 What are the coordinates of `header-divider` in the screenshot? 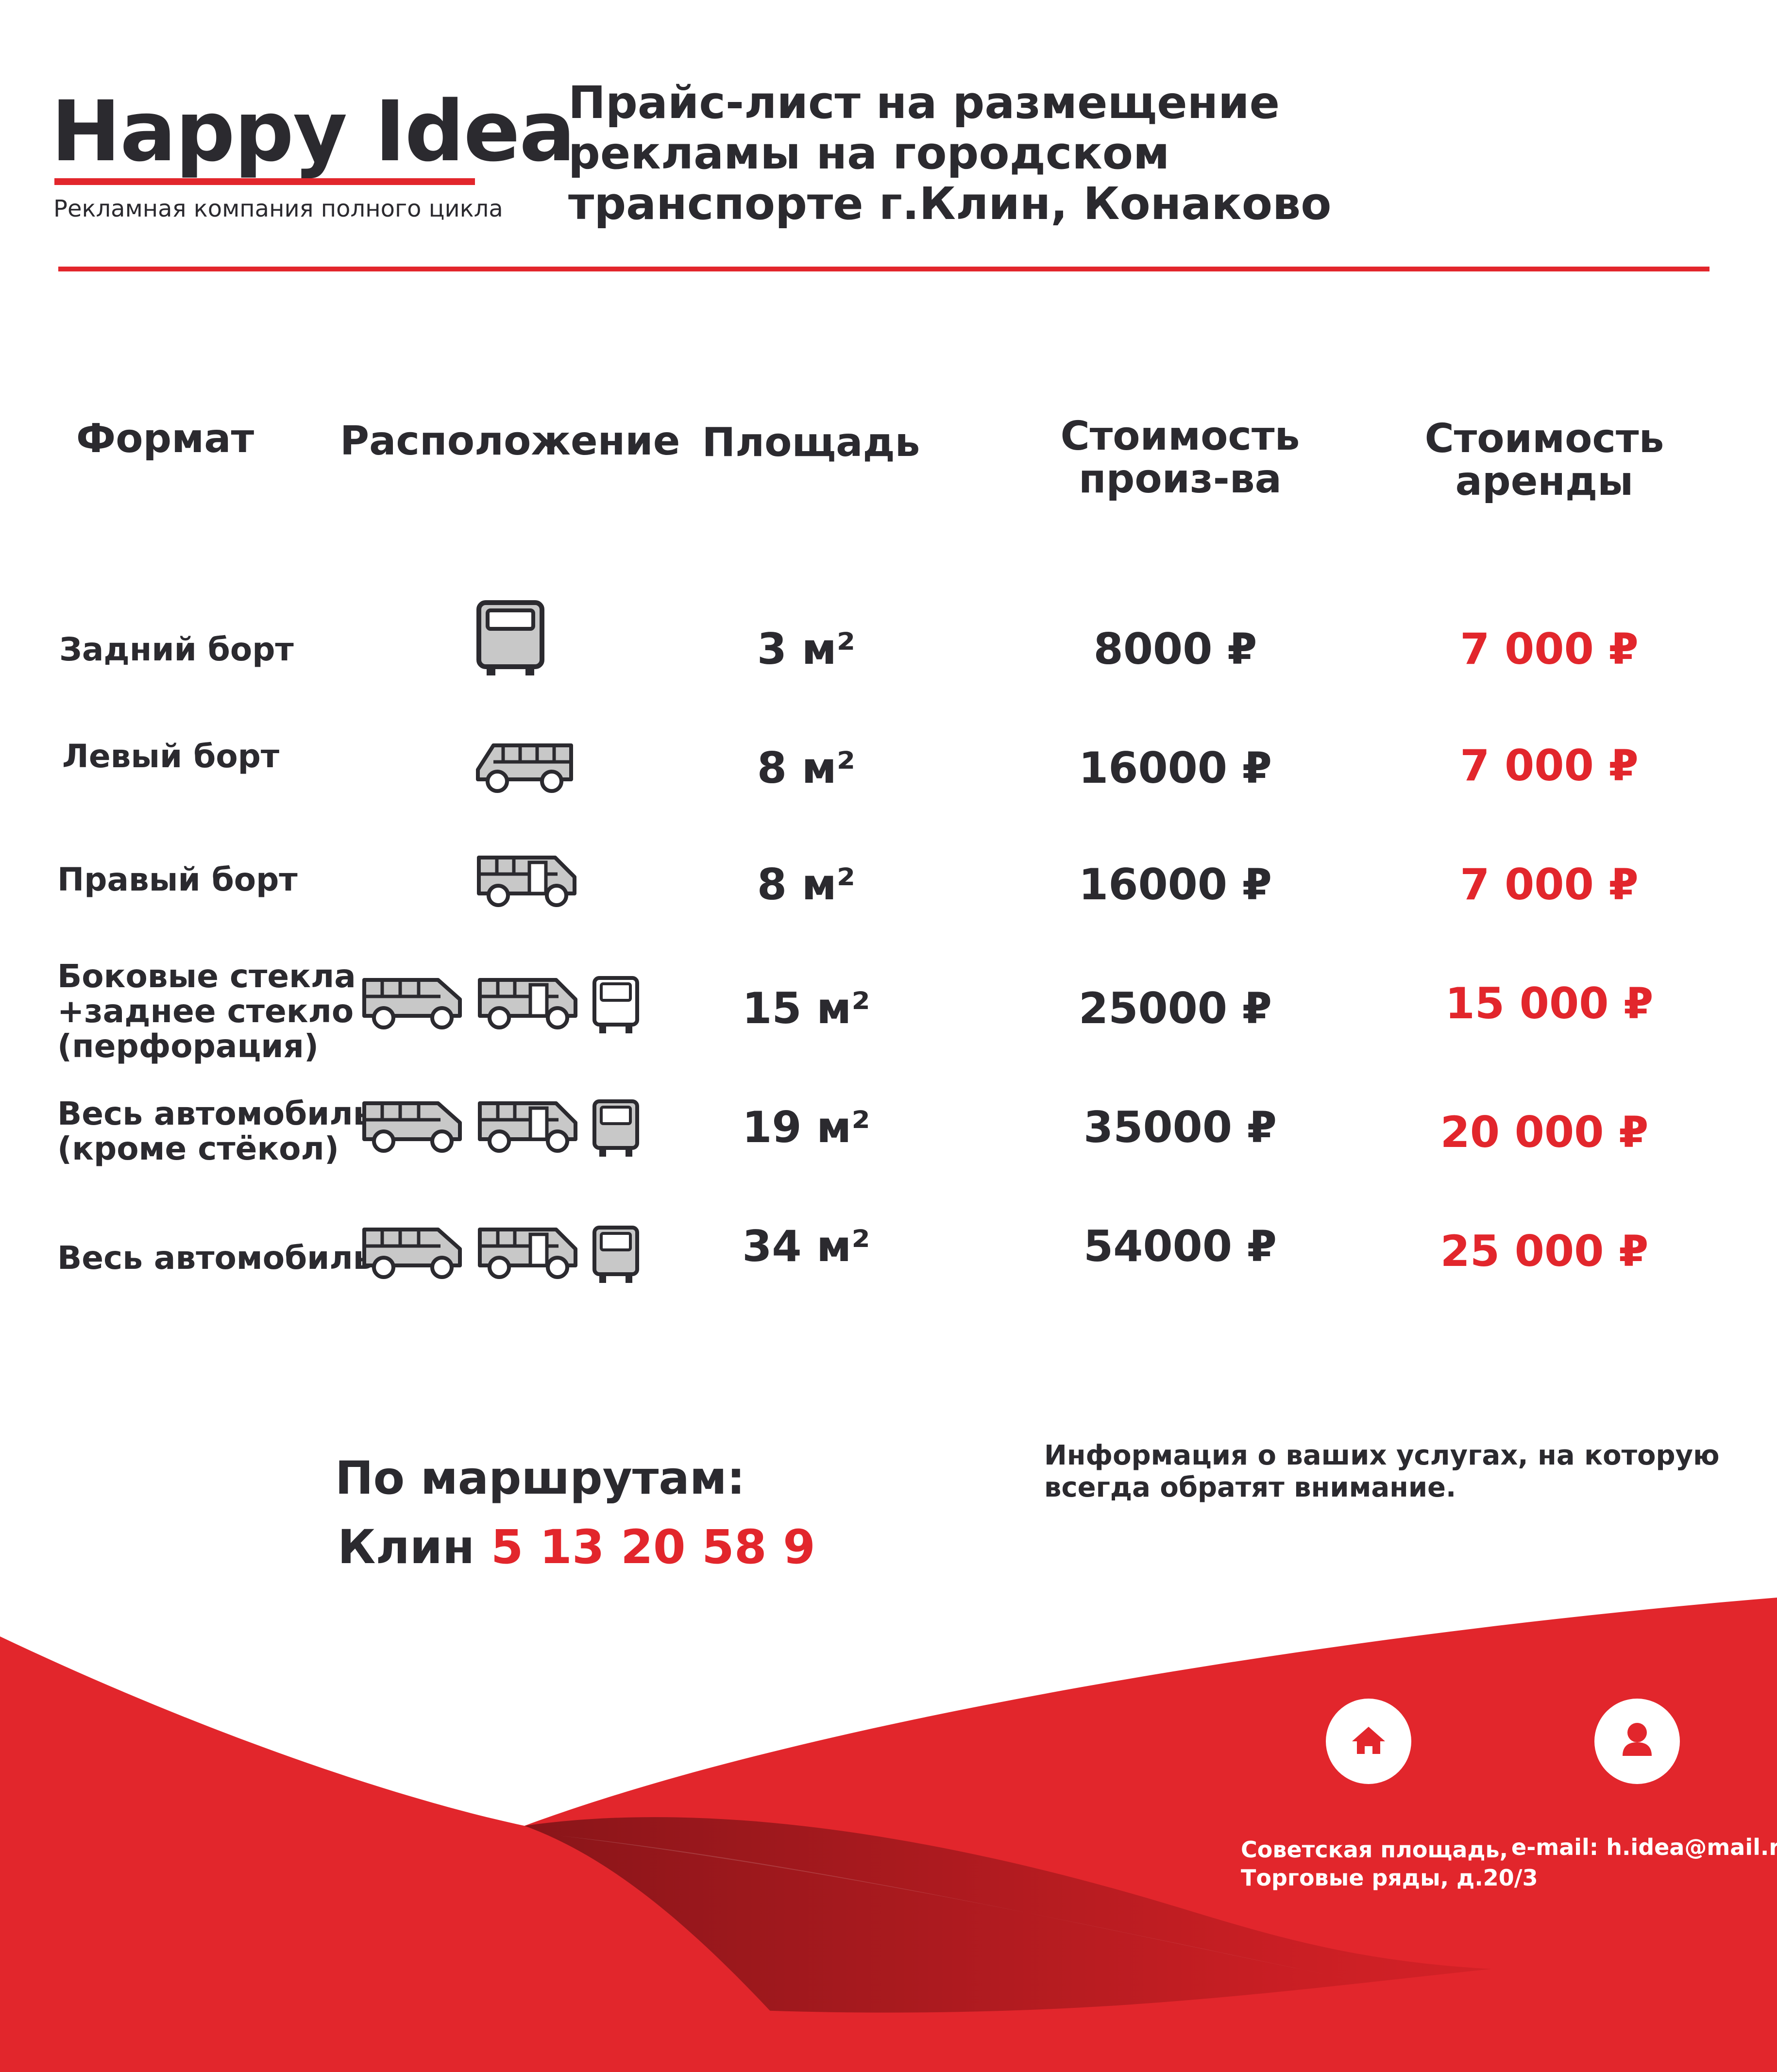 It's located at (883, 269).